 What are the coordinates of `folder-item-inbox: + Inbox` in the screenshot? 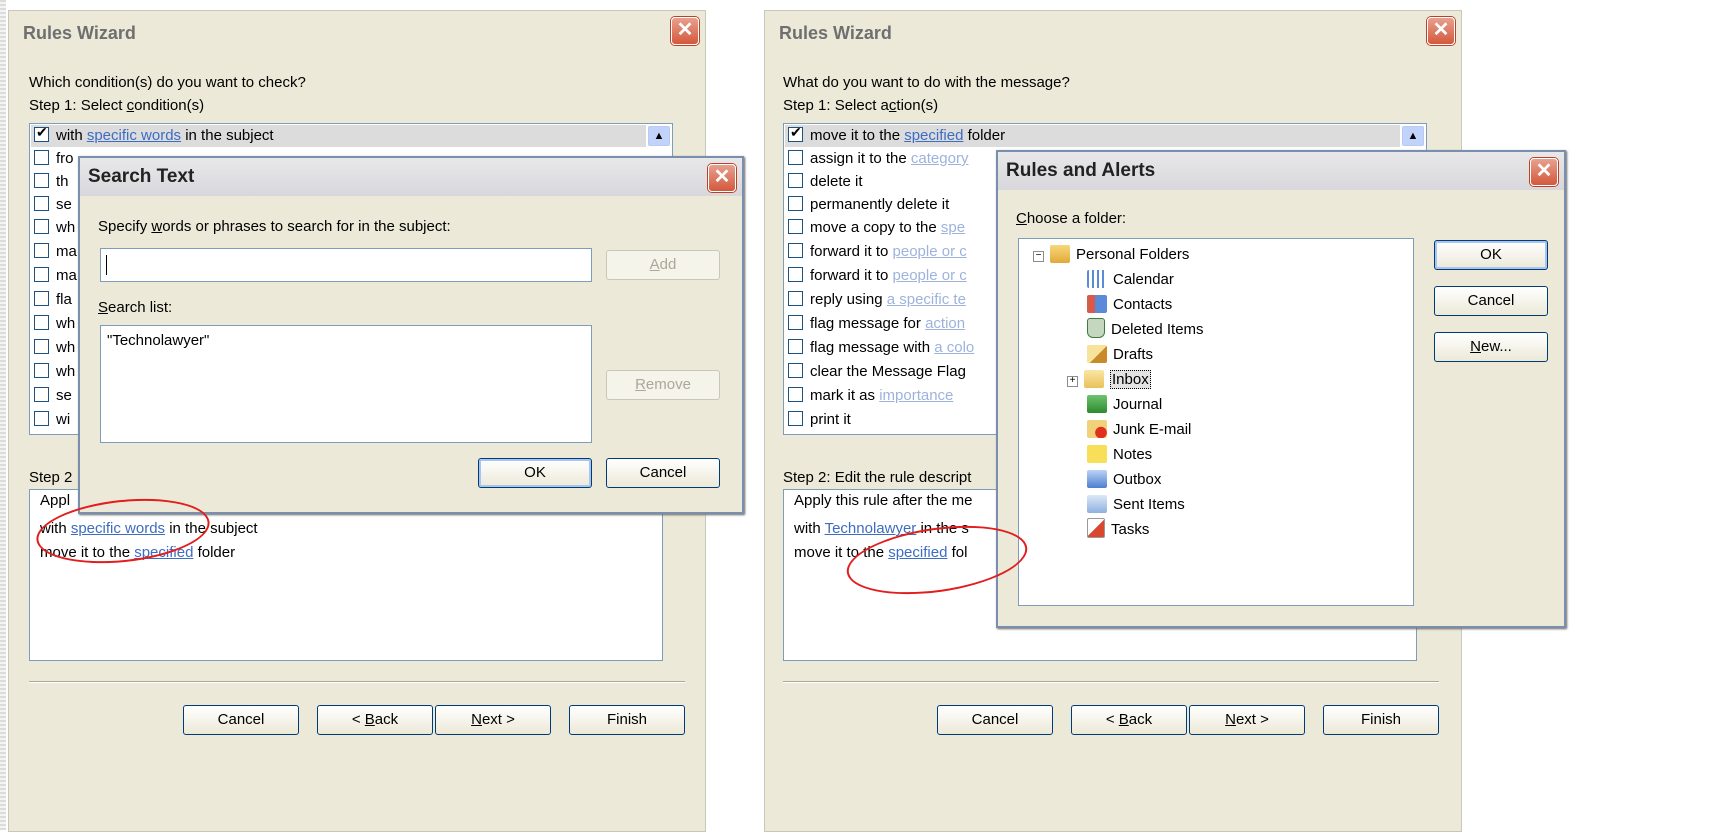 It's located at (1109, 380).